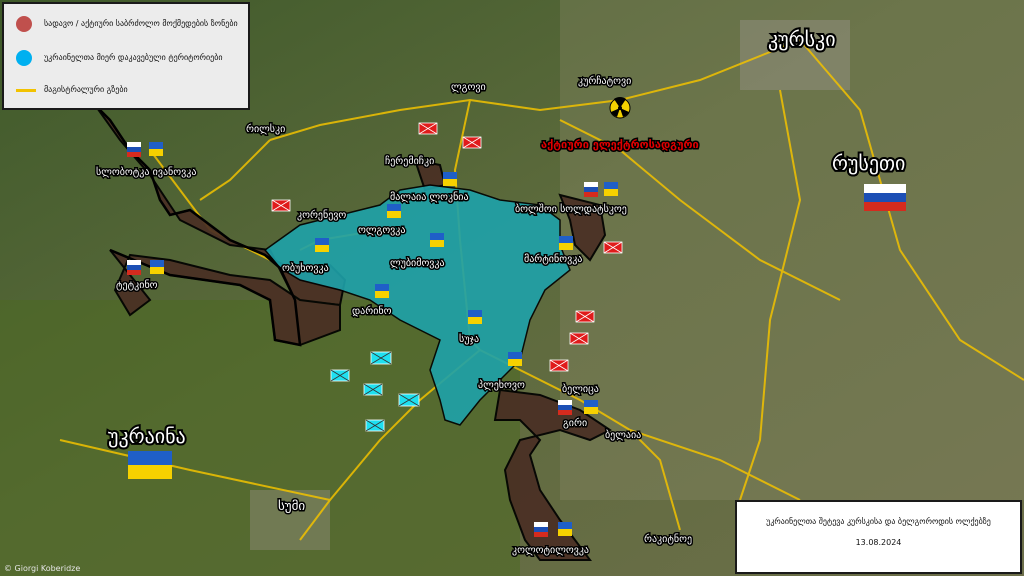 The height and width of the screenshot is (576, 1024). What do you see at coordinates (571, 209) in the screenshot?
I see `label-bolshoe-soldatskoe: ბოლშოი სოლდატსკოე` at bounding box center [571, 209].